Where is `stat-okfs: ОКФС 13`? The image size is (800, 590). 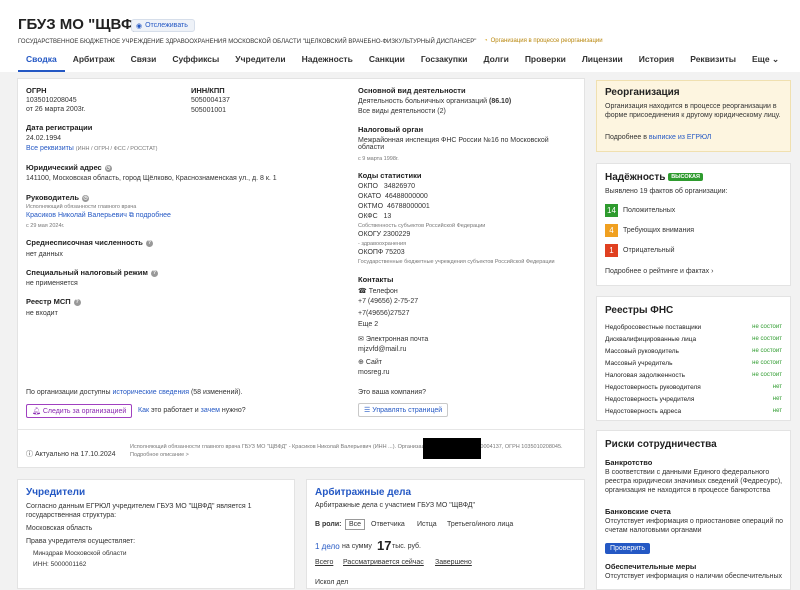 stat-okfs: ОКФС 13 is located at coordinates (375, 216).